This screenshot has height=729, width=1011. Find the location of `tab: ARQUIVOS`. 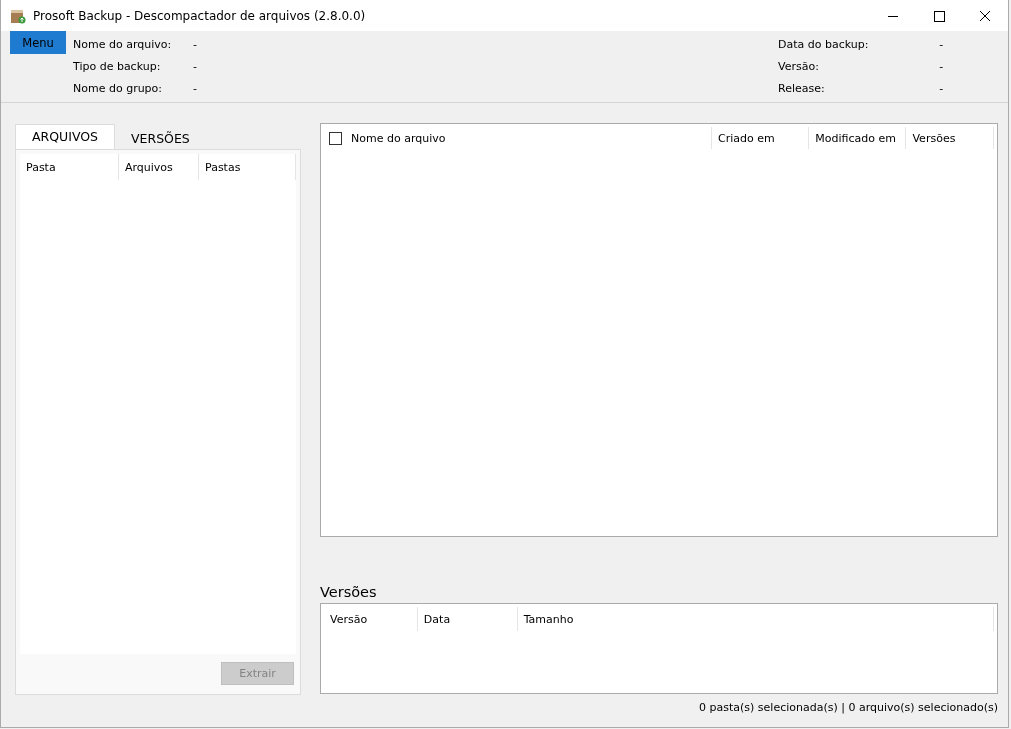

tab: ARQUIVOS is located at coordinates (65, 136).